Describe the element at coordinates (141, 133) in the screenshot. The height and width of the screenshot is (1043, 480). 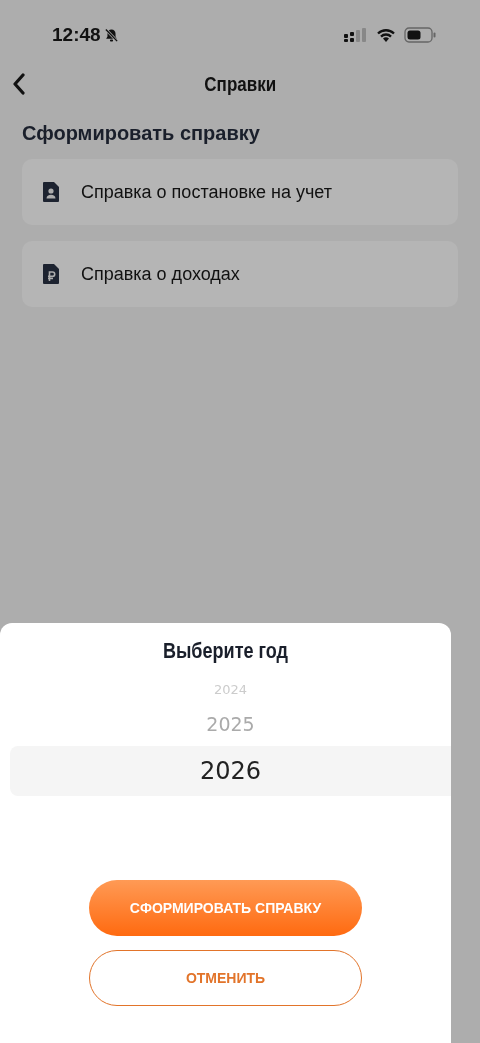
I see `section-heading: Сформировать справку` at that location.